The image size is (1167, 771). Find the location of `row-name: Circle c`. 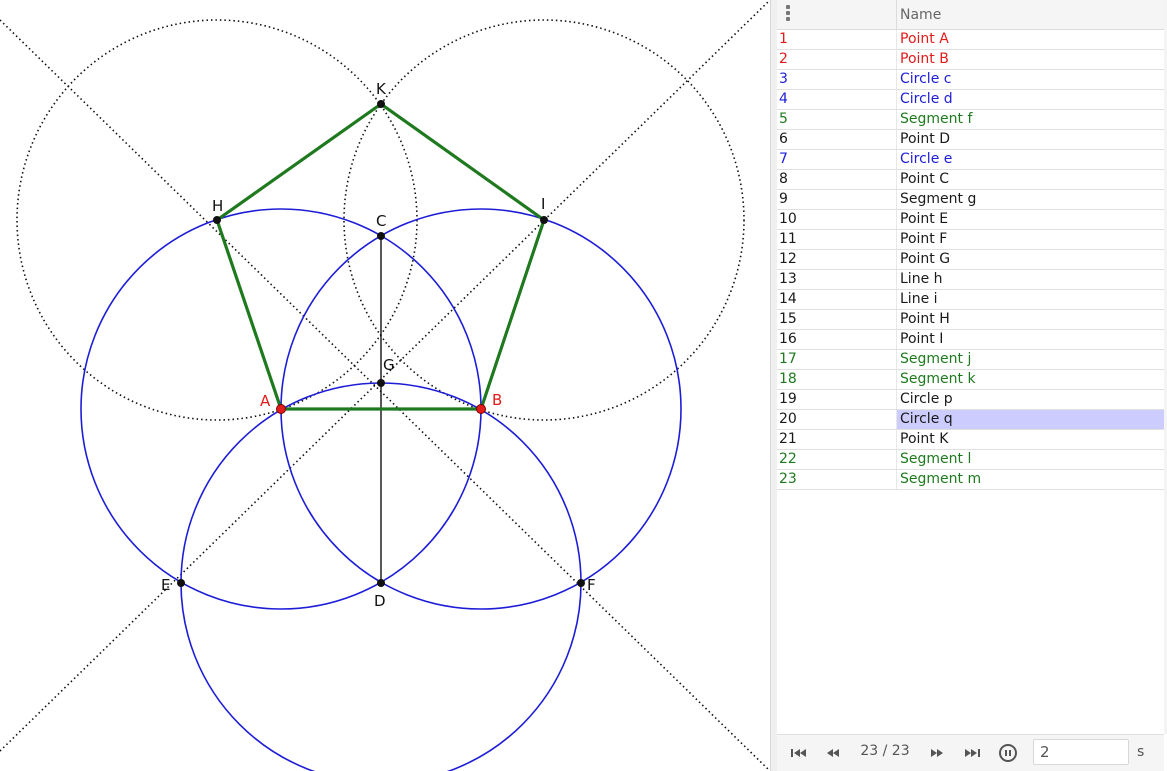

row-name: Circle c is located at coordinates (1030, 79).